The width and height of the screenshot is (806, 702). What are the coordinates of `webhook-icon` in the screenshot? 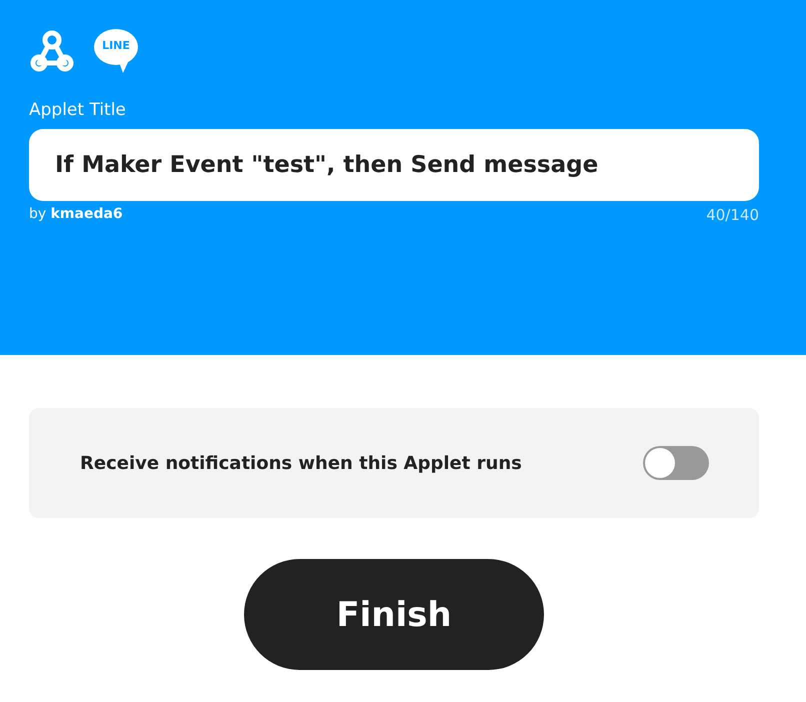 It's located at (52, 51).